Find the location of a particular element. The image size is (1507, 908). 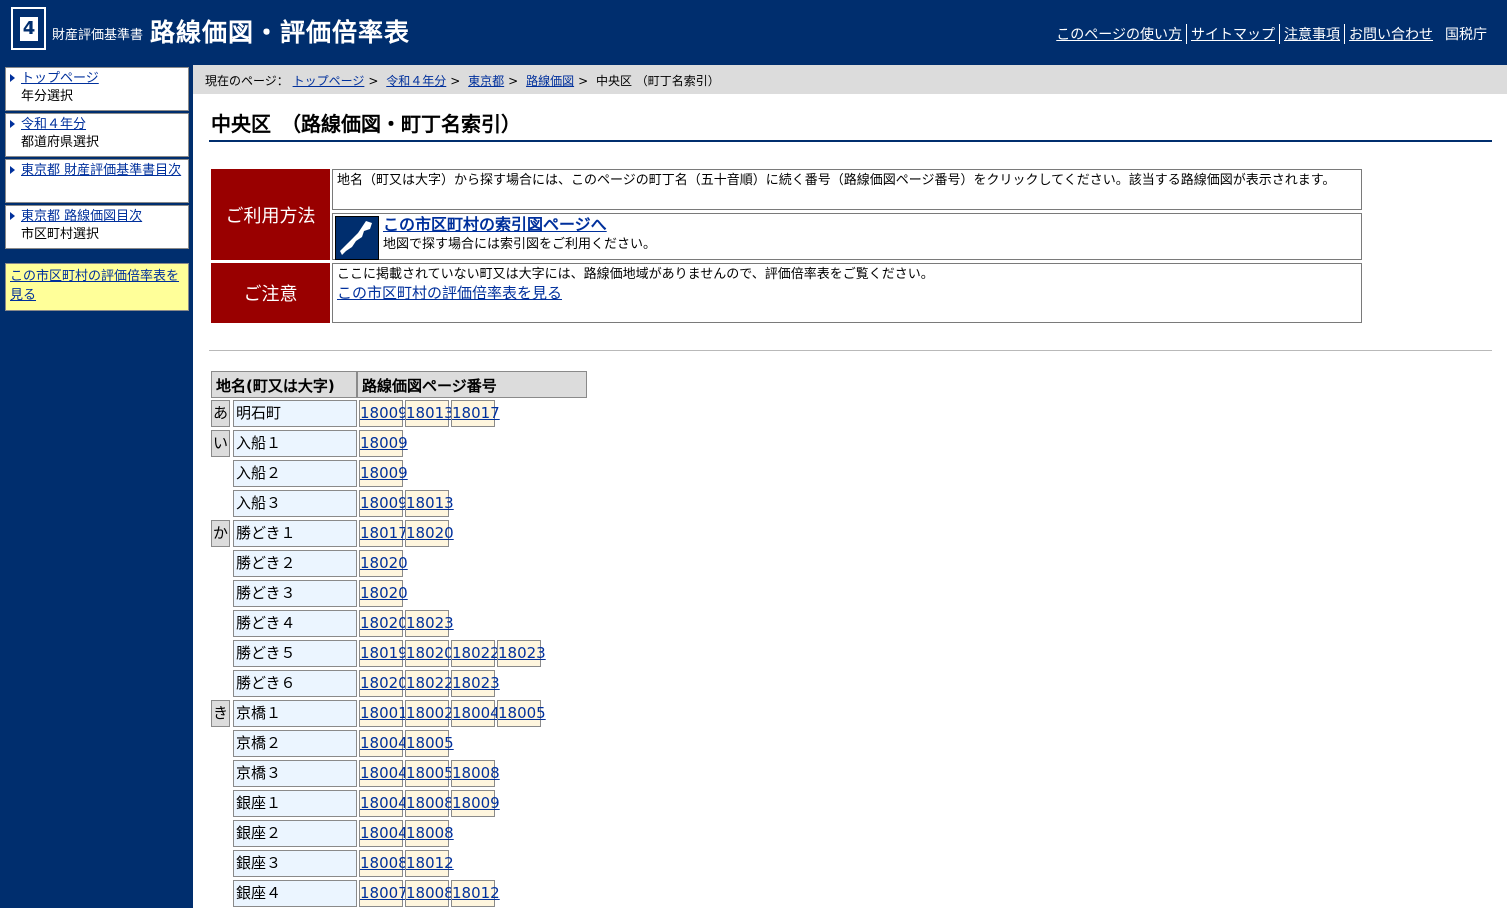

page-number-cell: 18019 is located at coordinates (383, 653).